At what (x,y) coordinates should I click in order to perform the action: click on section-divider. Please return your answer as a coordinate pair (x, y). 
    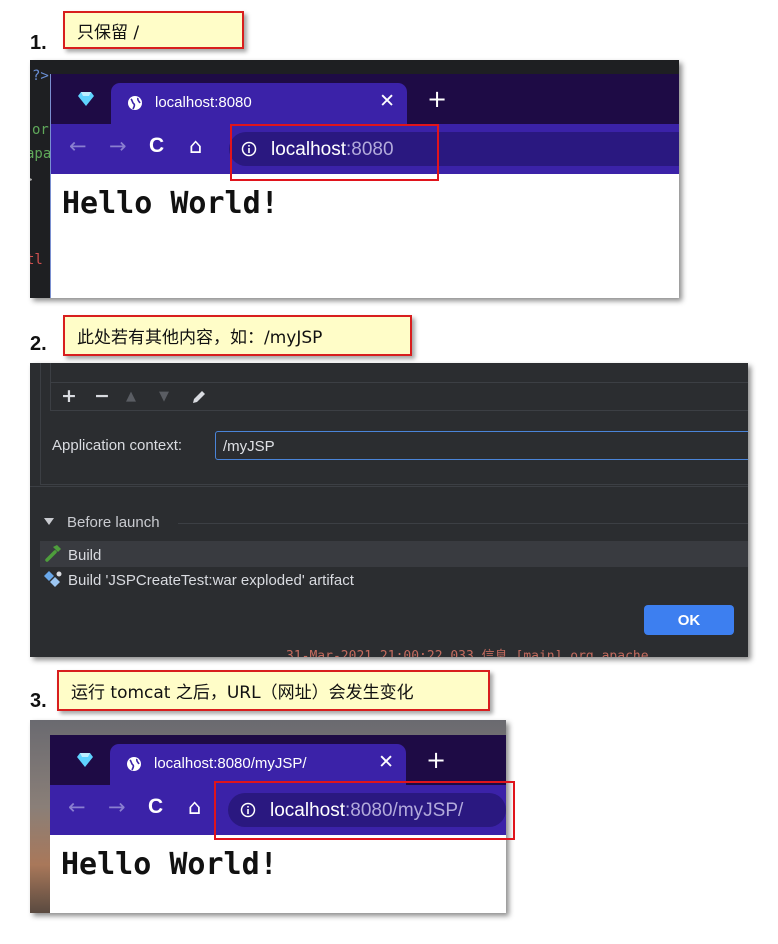
    Looking at the image, I should click on (389, 486).